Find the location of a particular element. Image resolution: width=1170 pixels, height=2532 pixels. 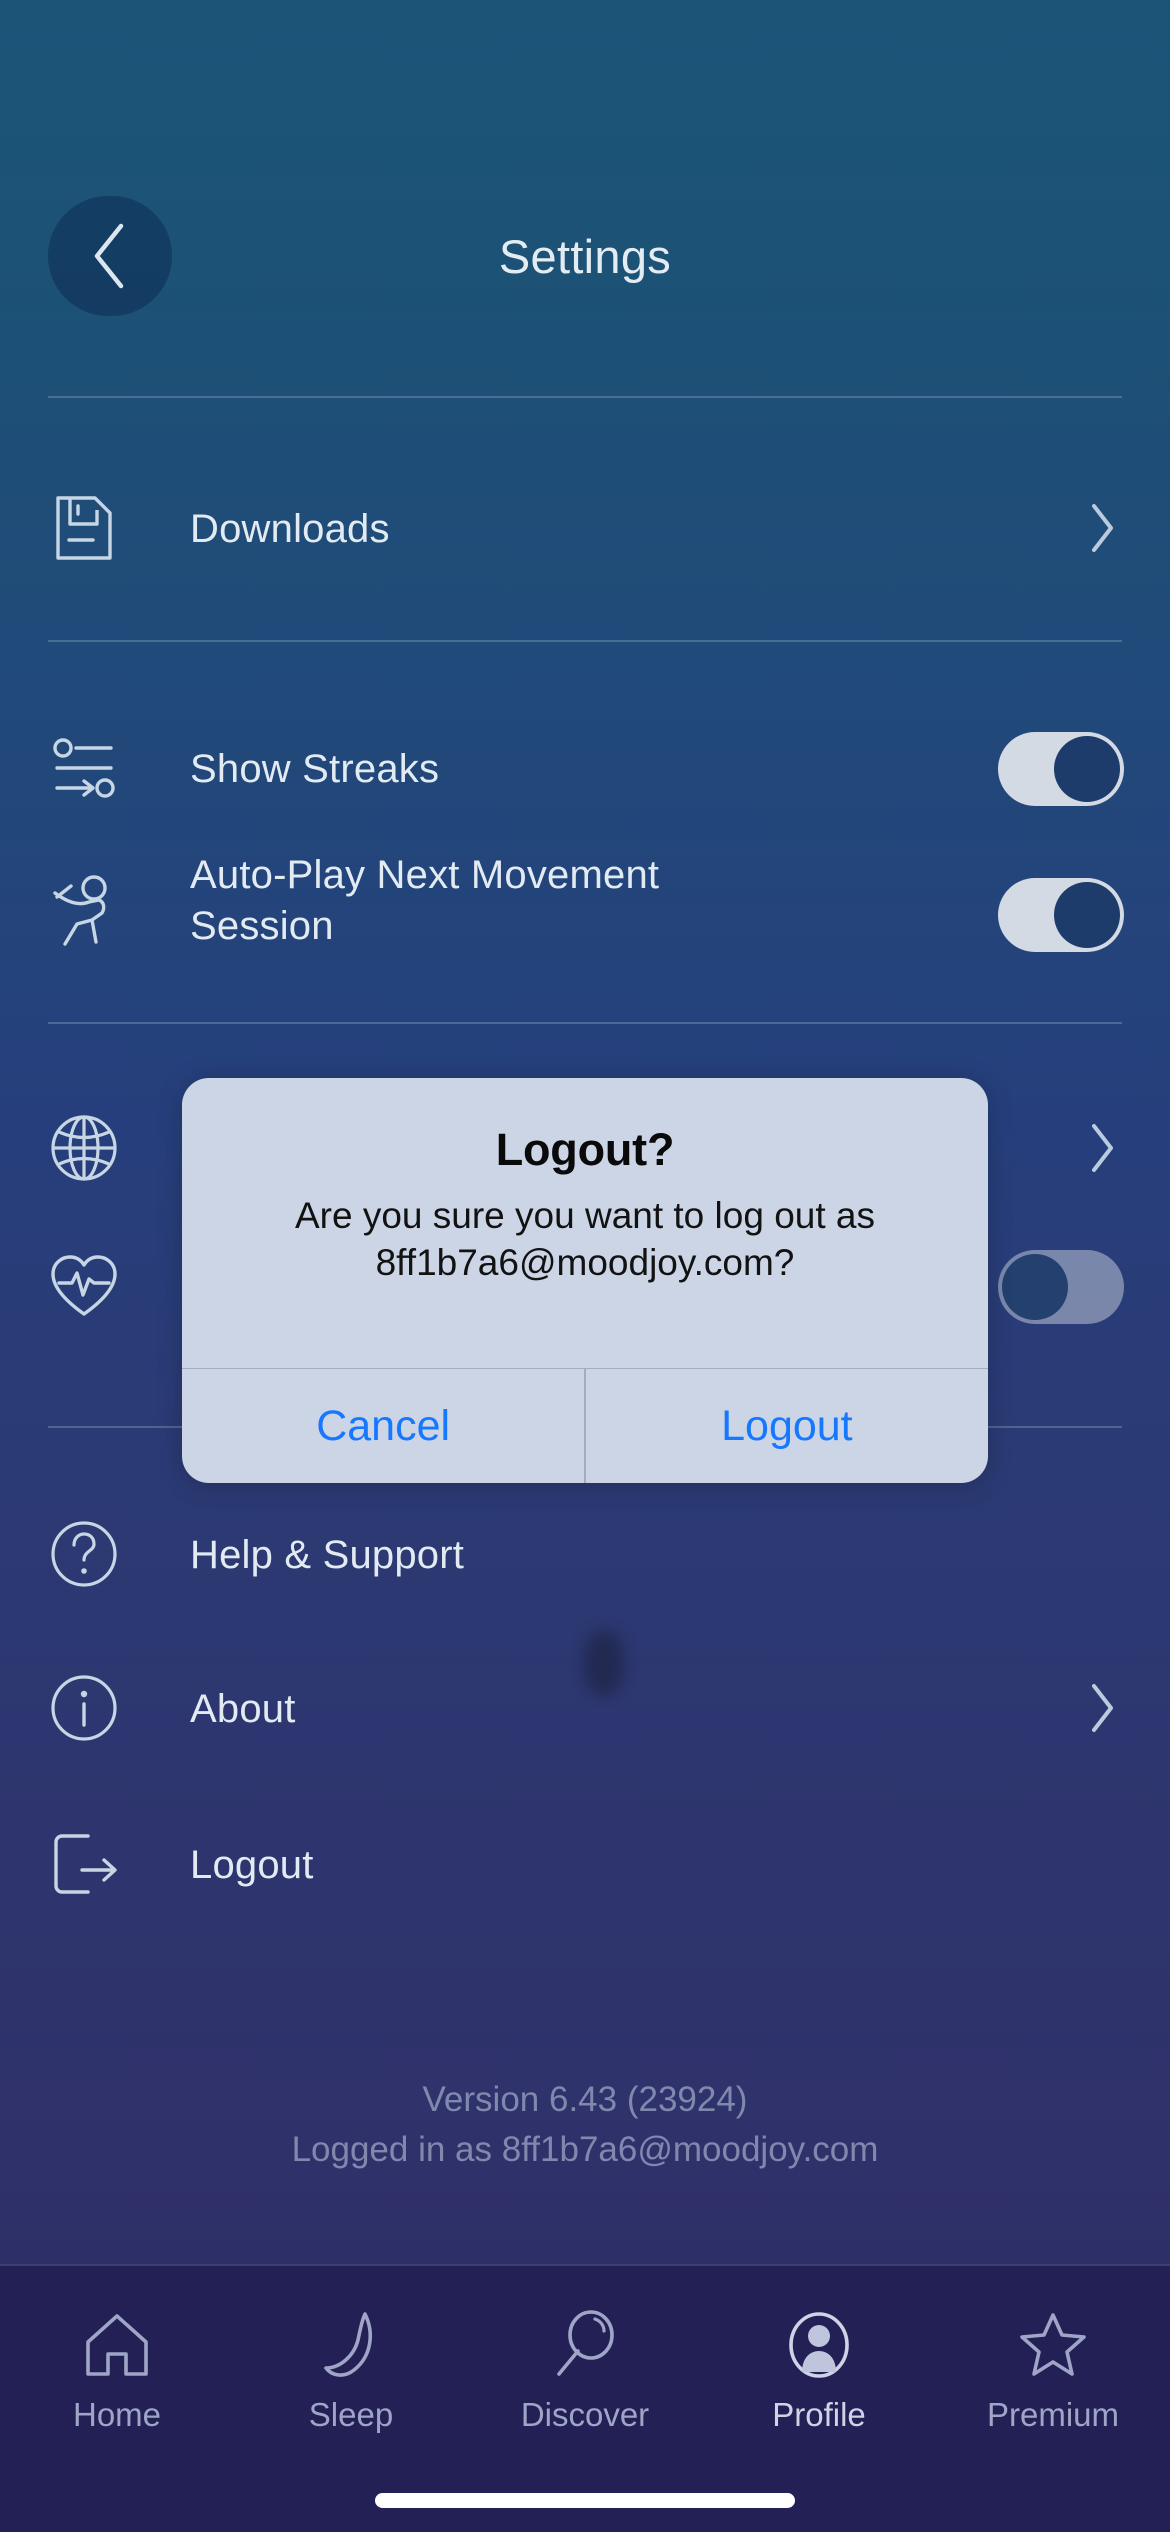

settings-row-label: About is located at coordinates (243, 1709).